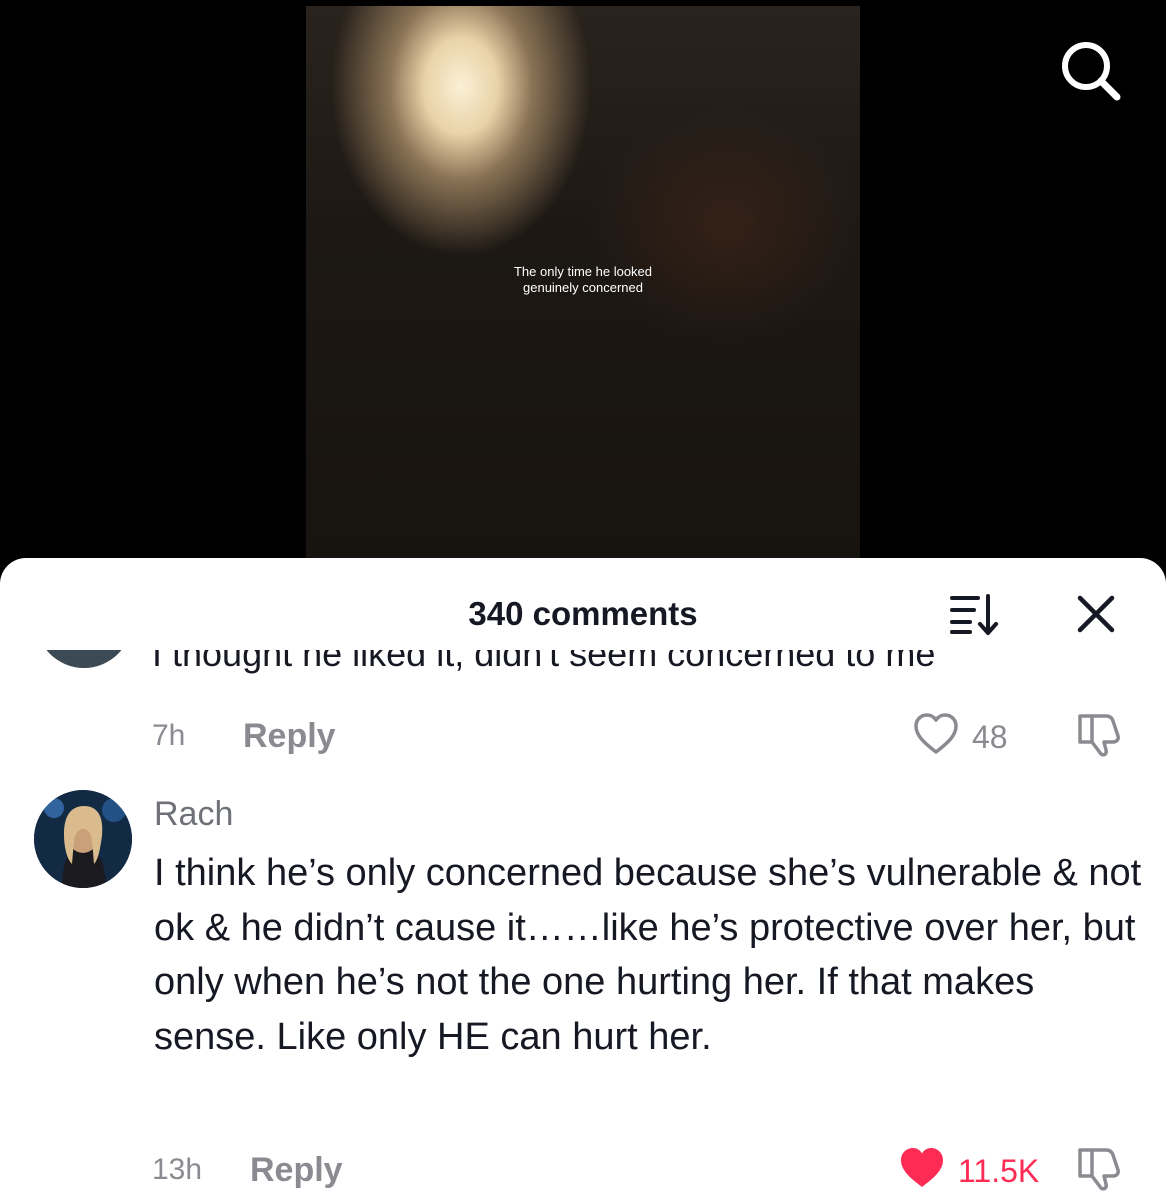  Describe the element at coordinates (177, 1169) in the screenshot. I see `comment-time: 13h` at that location.